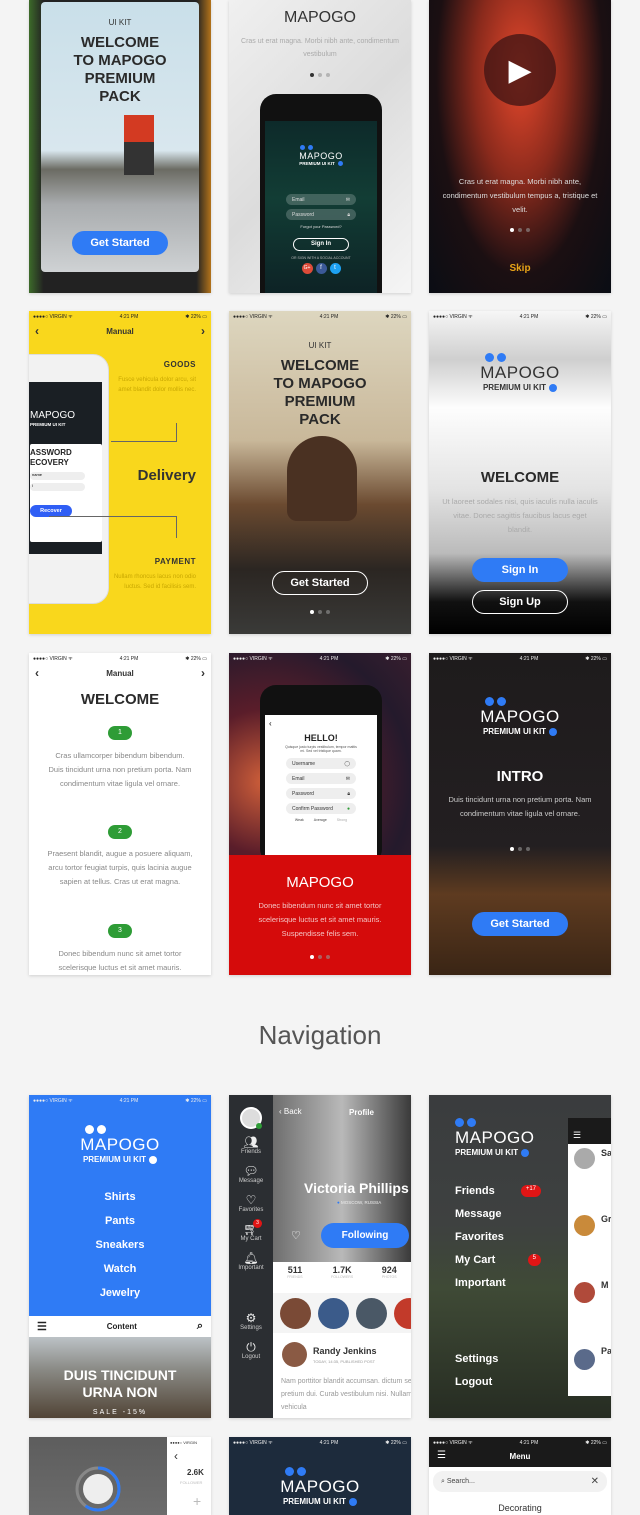  Describe the element at coordinates (498, 1237) in the screenshot. I see `menu-item-favorites: Favorites` at that location.